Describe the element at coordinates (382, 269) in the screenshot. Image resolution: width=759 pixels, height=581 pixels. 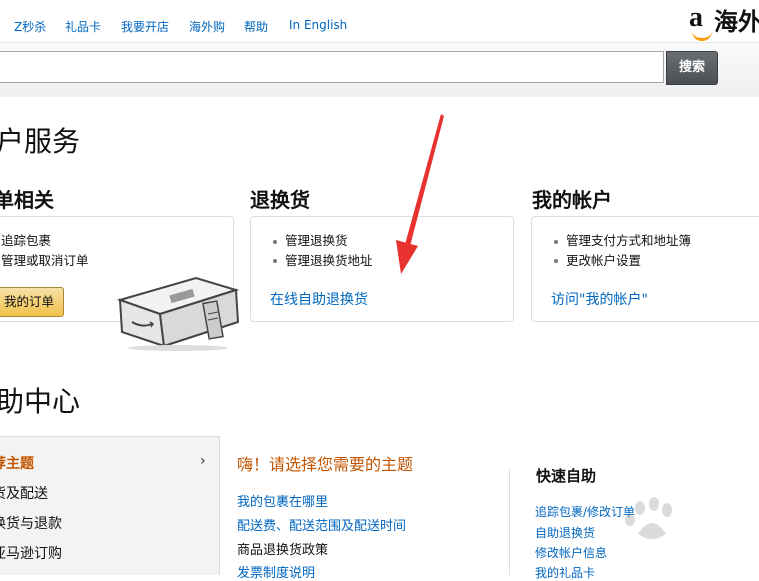
I see `returns-card: 管理退换货 管理退换货地址 在线自助退换货` at that location.